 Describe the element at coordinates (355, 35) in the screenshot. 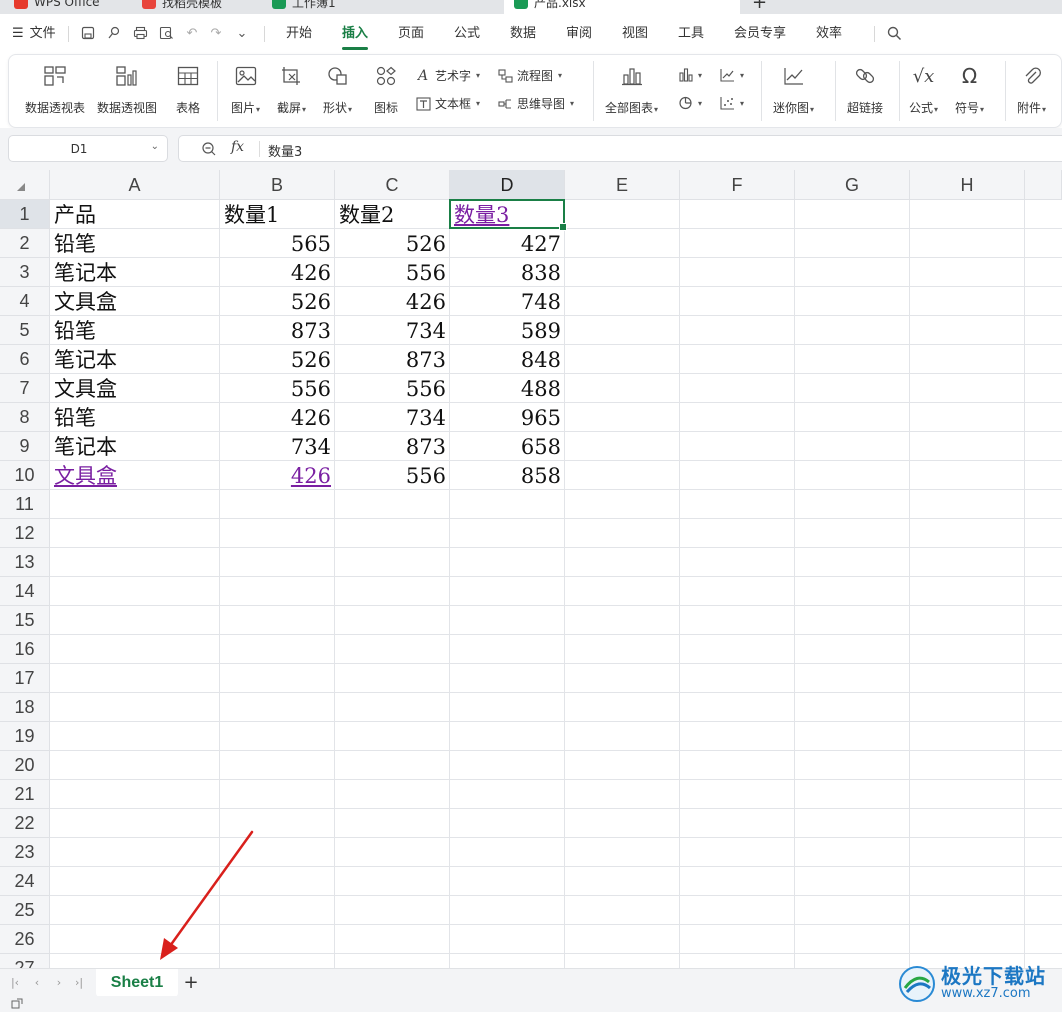

I see `tab-insert: 插入` at that location.